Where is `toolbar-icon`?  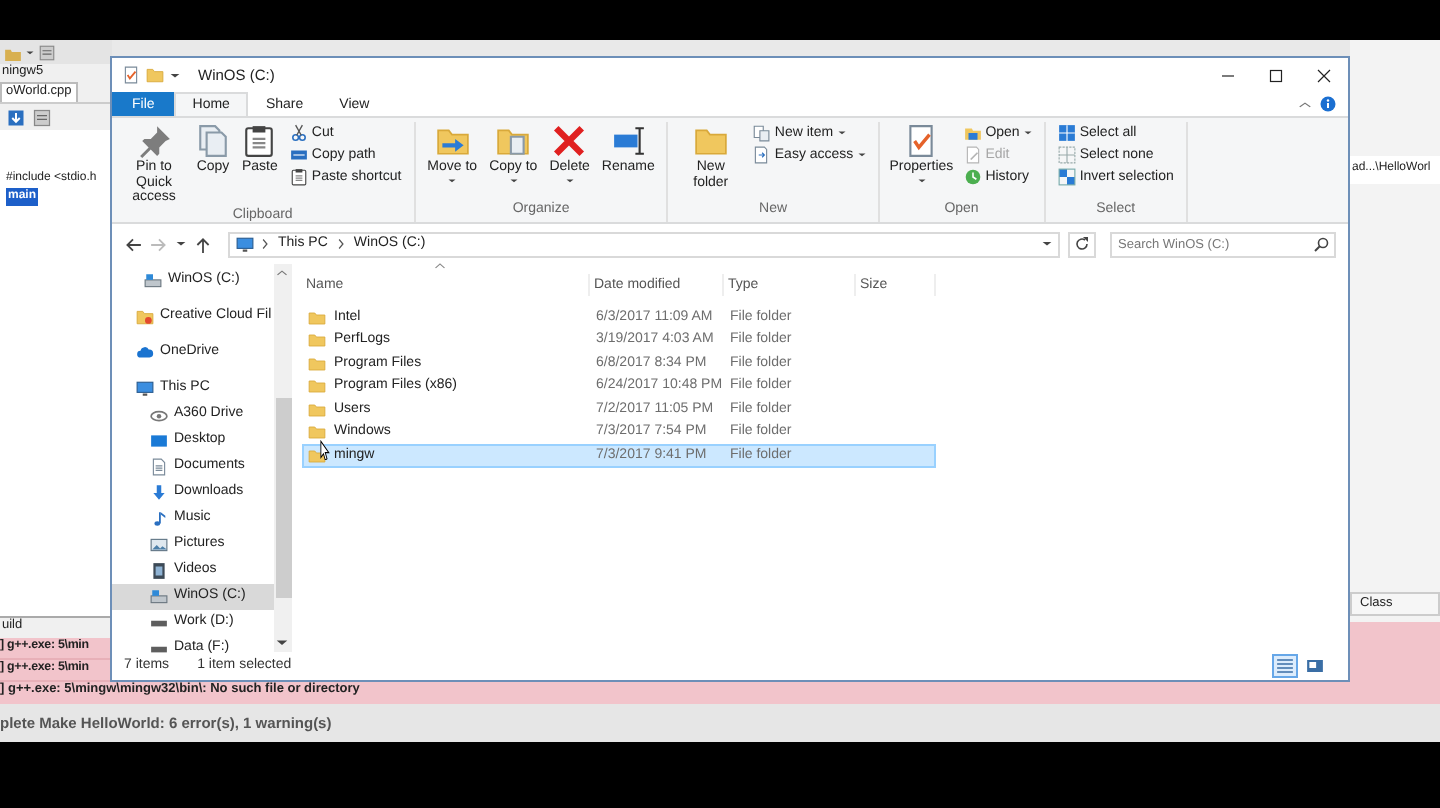 toolbar-icon is located at coordinates (42, 117).